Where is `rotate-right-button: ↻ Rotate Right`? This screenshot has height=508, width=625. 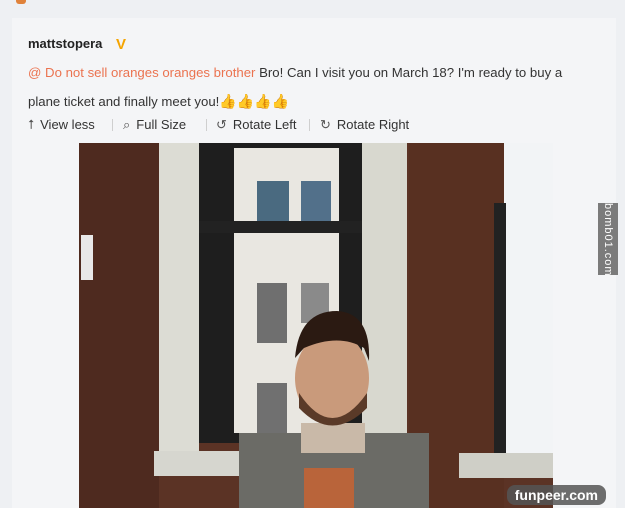 rotate-right-button: ↻ Rotate Right is located at coordinates (364, 125).